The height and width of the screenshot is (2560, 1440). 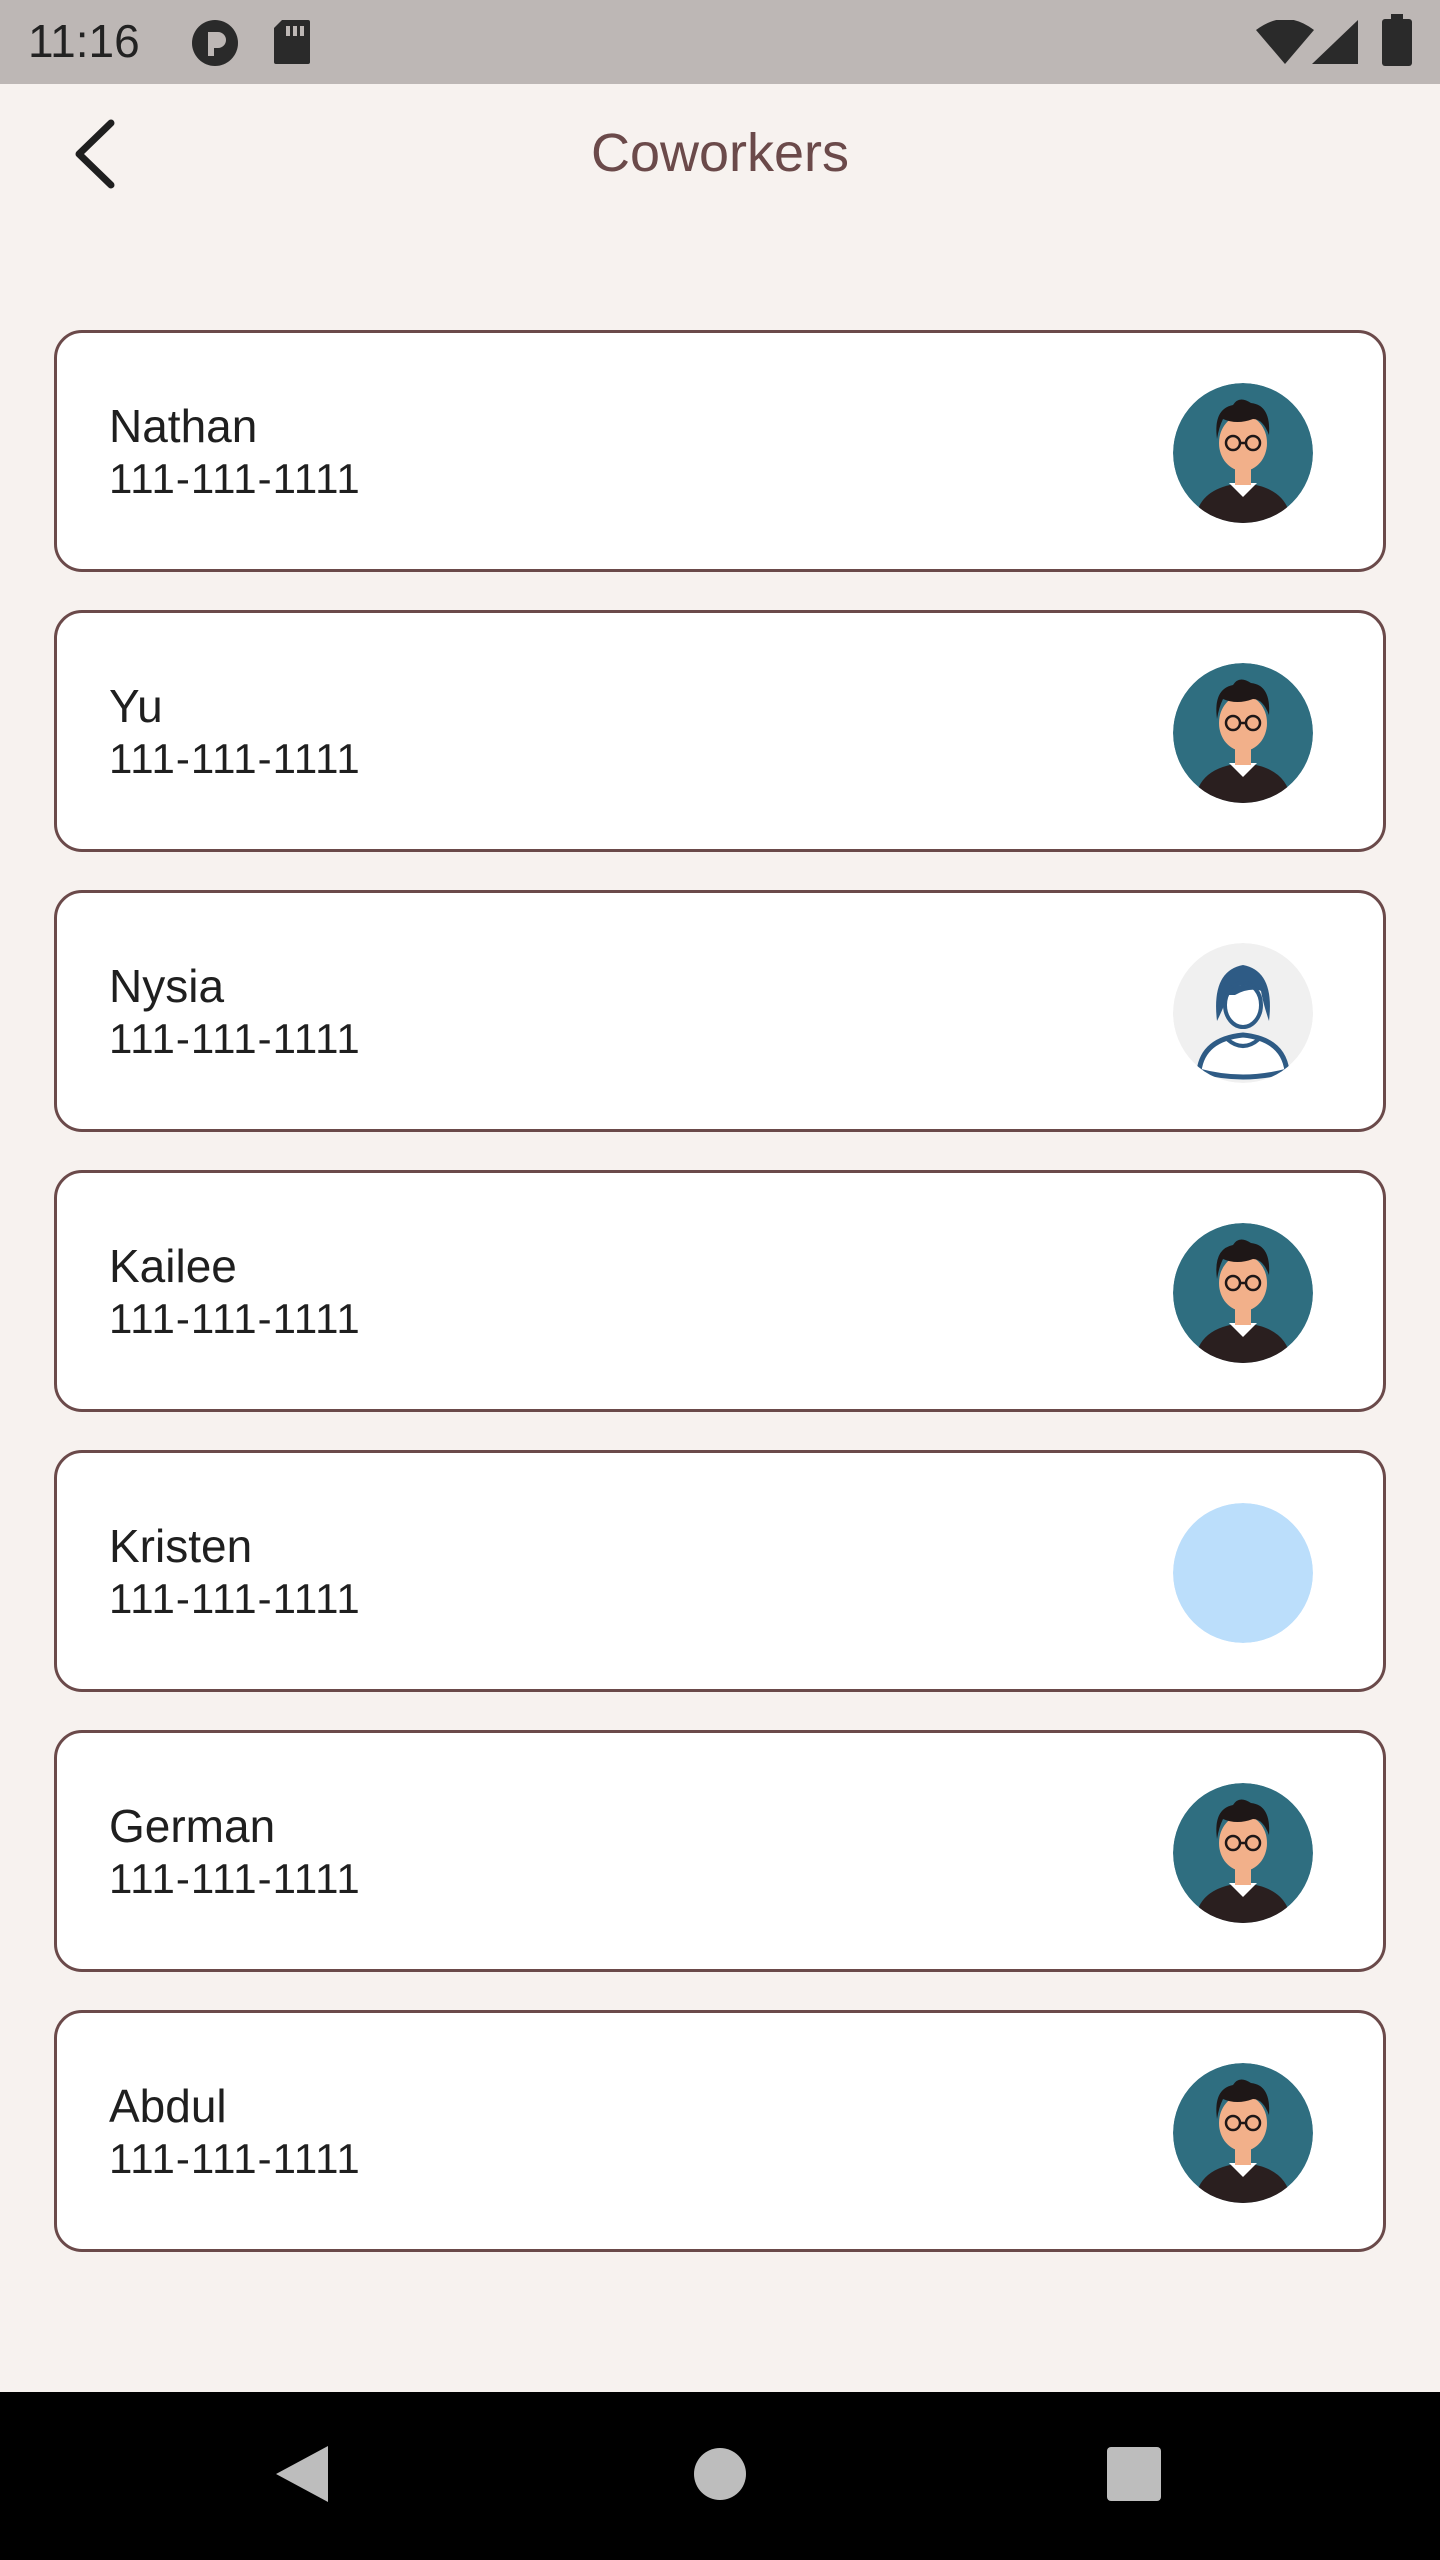 What do you see at coordinates (215, 45) in the screenshot?
I see `notification-icon` at bounding box center [215, 45].